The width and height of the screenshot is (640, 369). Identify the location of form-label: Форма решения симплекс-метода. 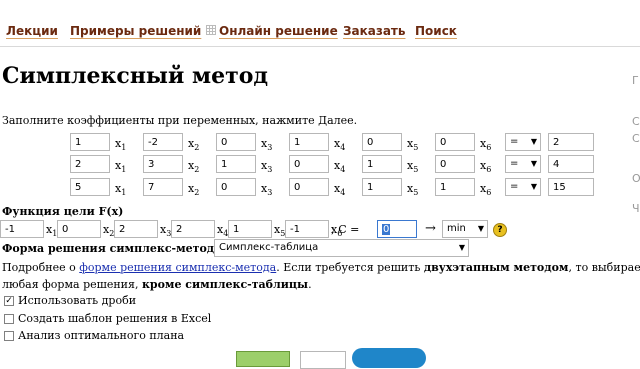
(111, 248).